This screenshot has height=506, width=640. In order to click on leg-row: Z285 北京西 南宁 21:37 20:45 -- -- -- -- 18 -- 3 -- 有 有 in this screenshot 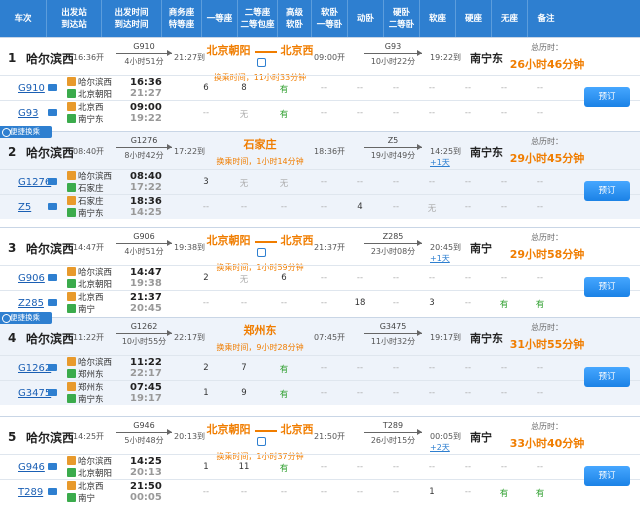, I will do `click(320, 302)`.